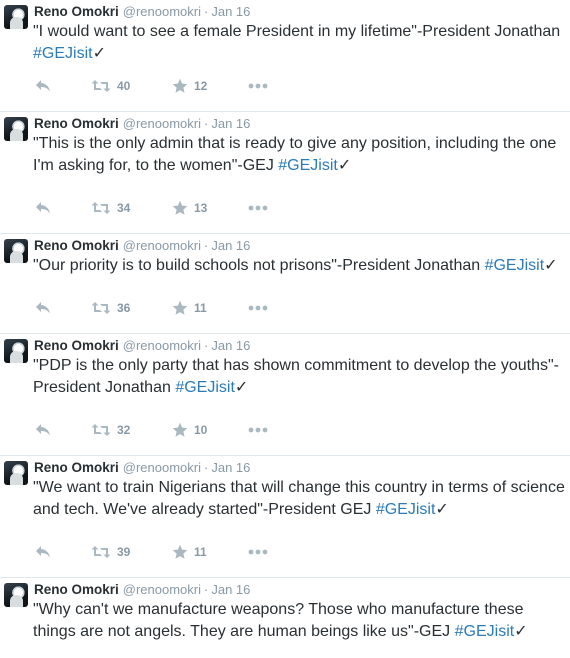 Image resolution: width=570 pixels, height=658 pixels. Describe the element at coordinates (110, 308) in the screenshot. I see `retweet-button: 36` at that location.